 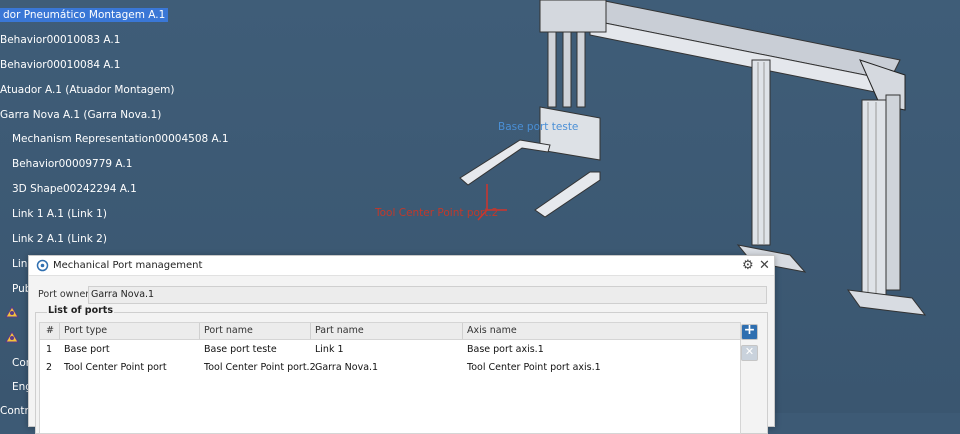 What do you see at coordinates (401, 266) in the screenshot?
I see `dialog-titlebar: Mechanical Port management ⚙ ✕` at bounding box center [401, 266].